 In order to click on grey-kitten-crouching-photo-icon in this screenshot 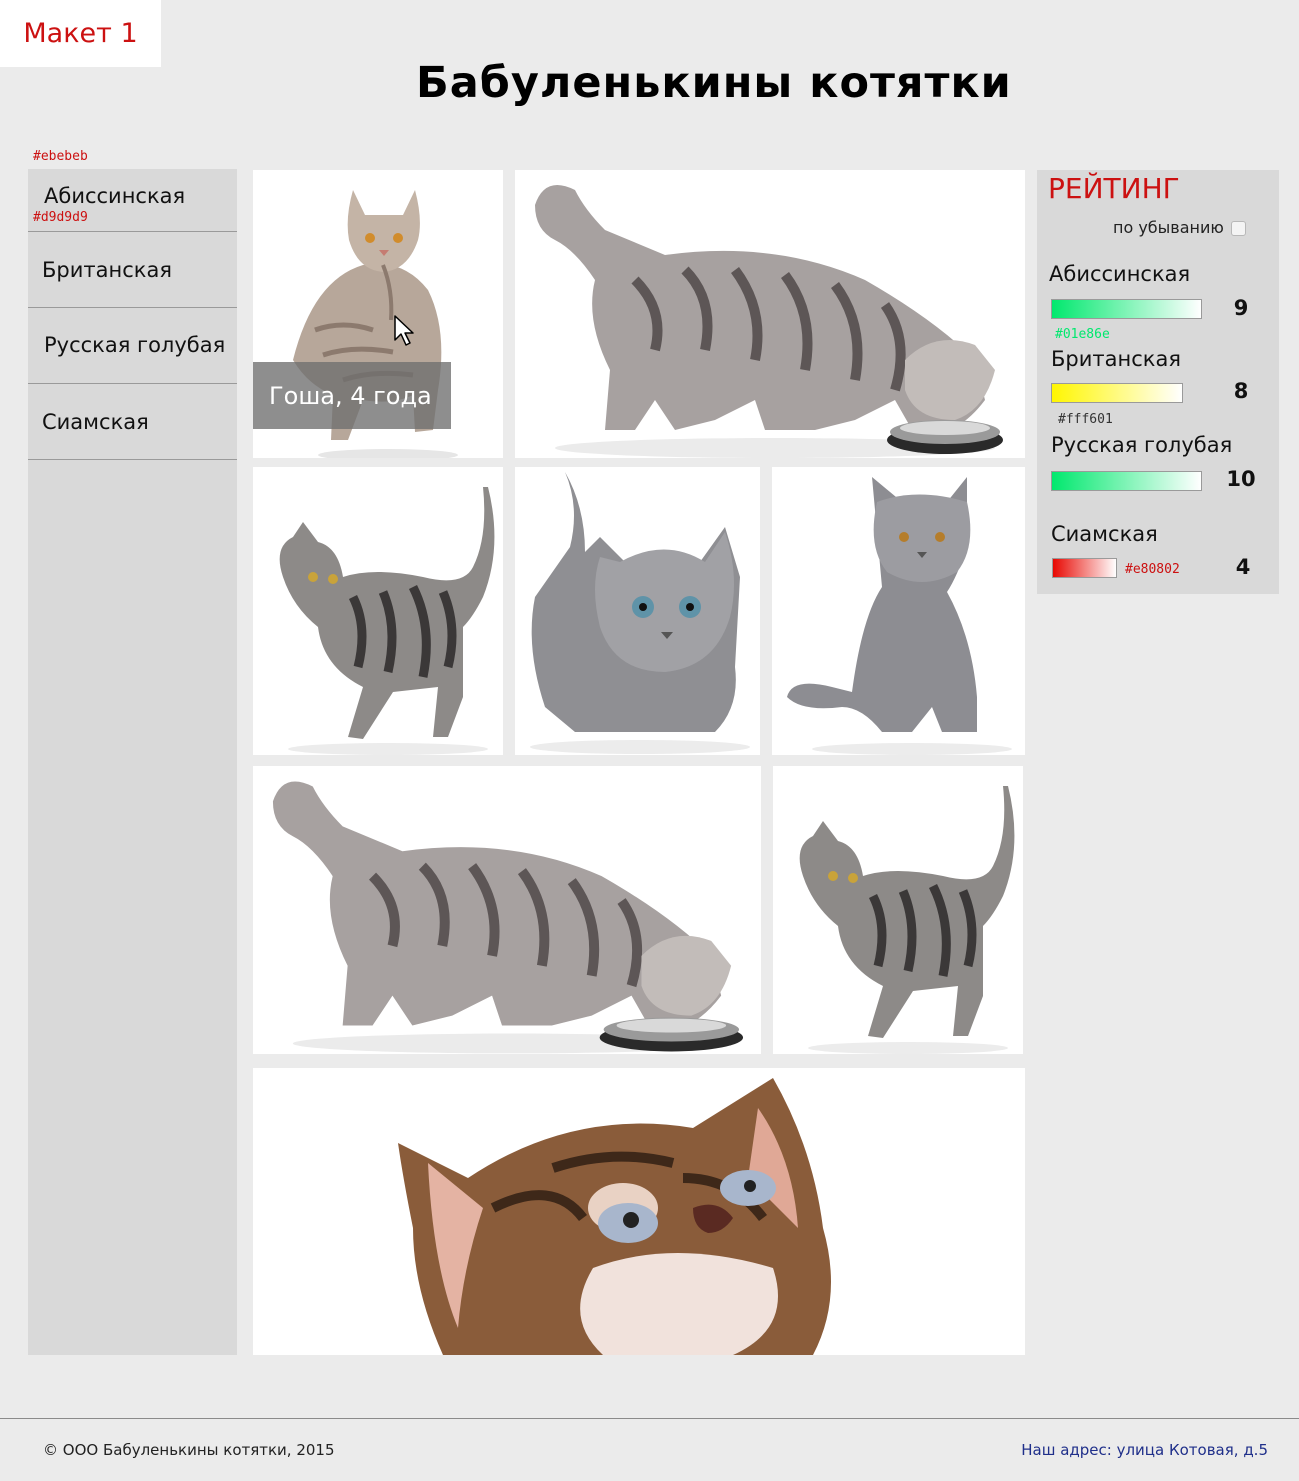, I will do `click(637, 611)`.